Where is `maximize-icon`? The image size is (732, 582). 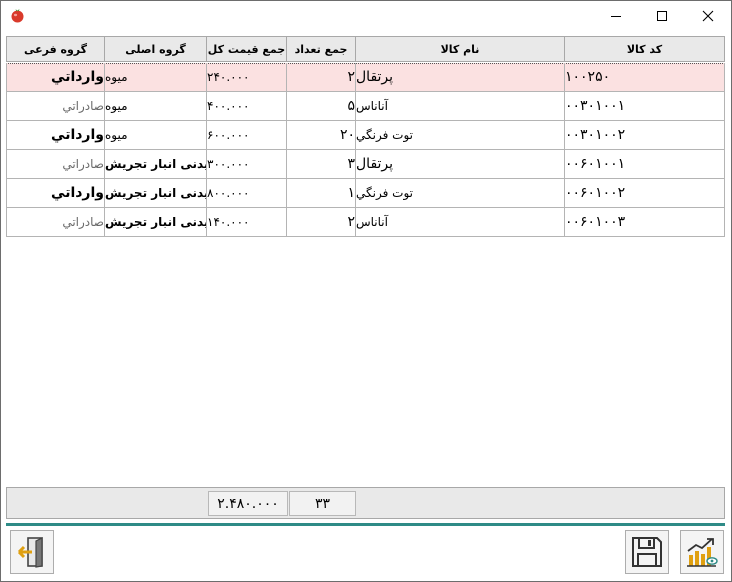 maximize-icon is located at coordinates (662, 16).